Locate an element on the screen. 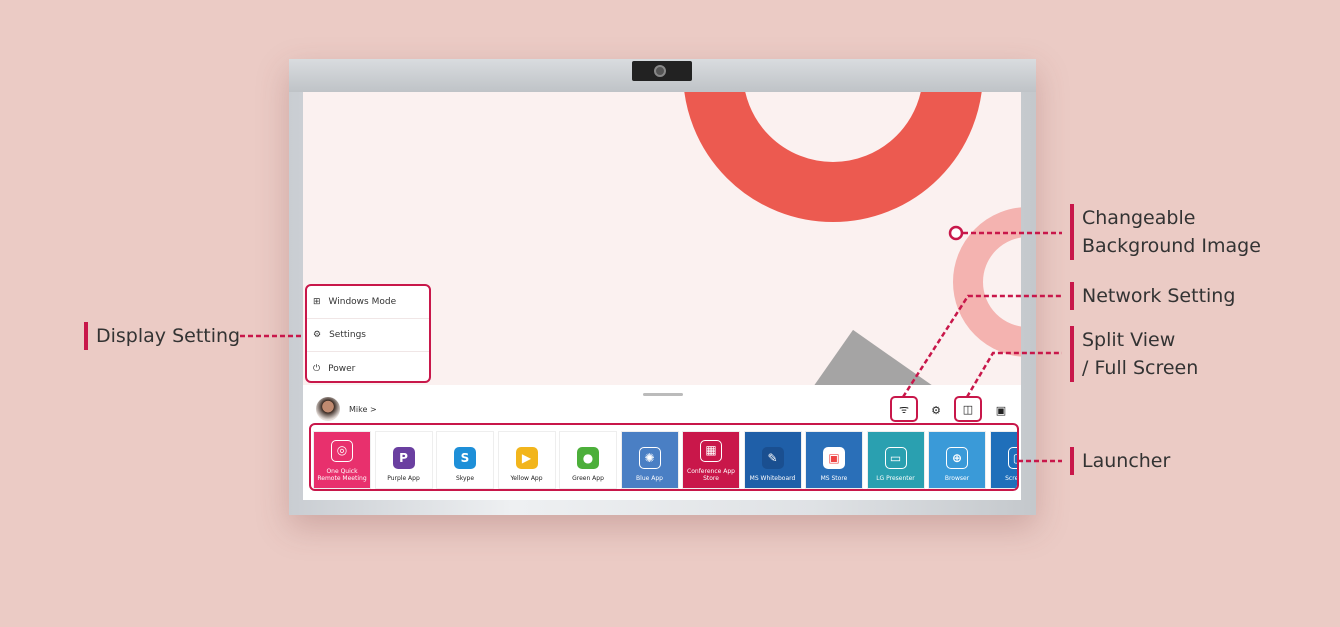  network-line is located at coordinates (981, 346).